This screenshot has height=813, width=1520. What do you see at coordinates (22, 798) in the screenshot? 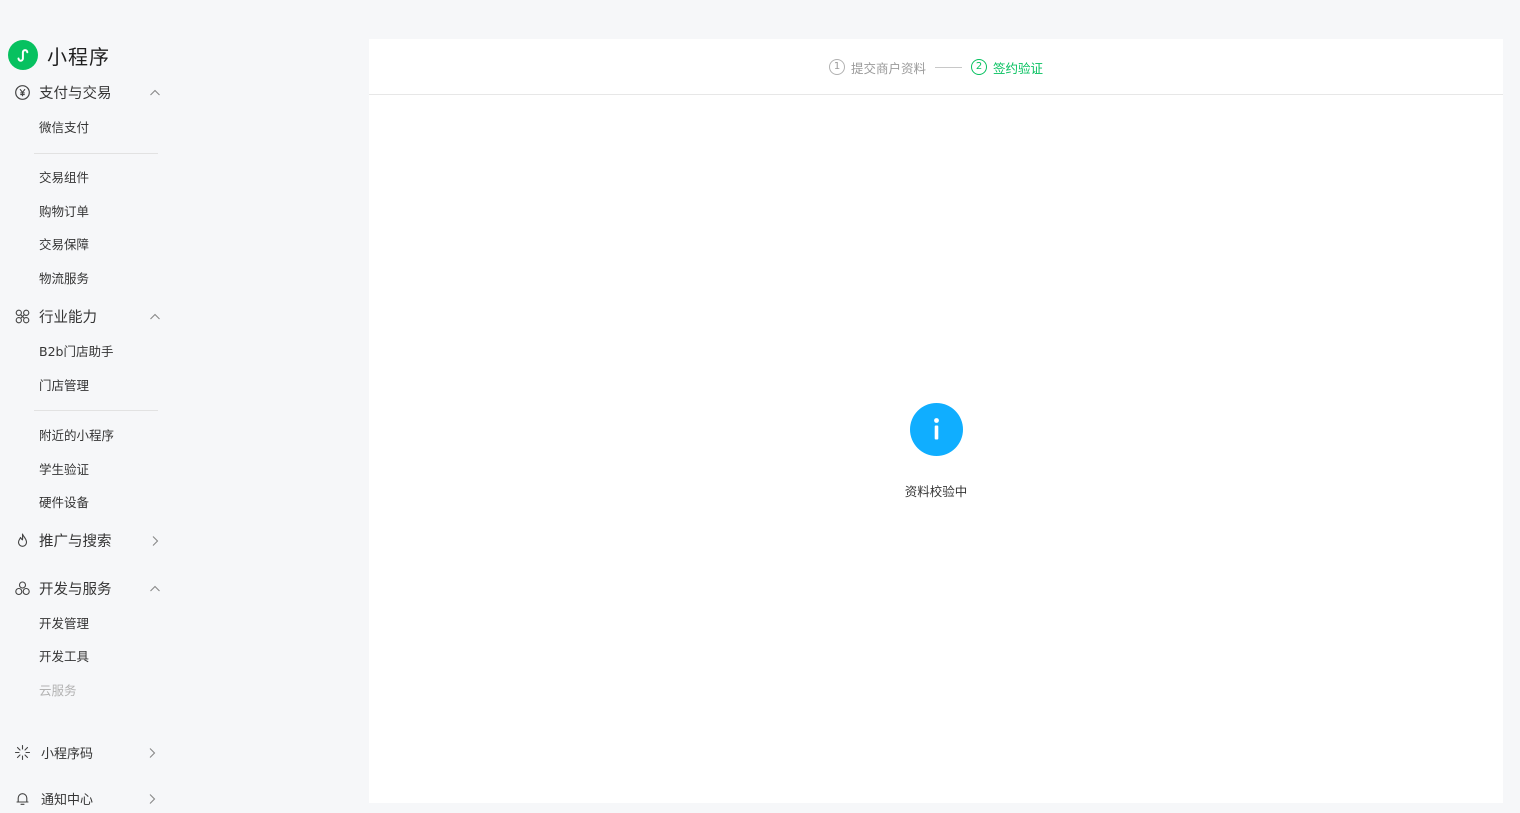
I see `bell-icon` at bounding box center [22, 798].